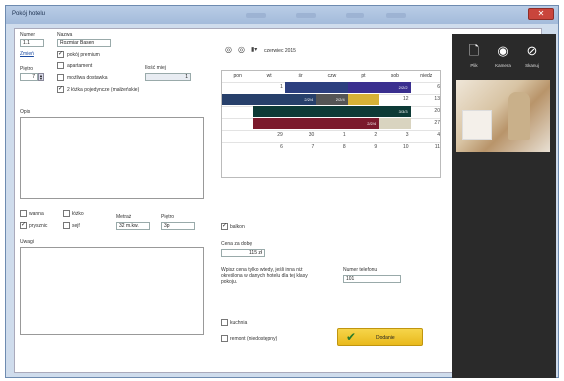  I want to click on metraz-field: 32 m.kw., so click(133, 226).